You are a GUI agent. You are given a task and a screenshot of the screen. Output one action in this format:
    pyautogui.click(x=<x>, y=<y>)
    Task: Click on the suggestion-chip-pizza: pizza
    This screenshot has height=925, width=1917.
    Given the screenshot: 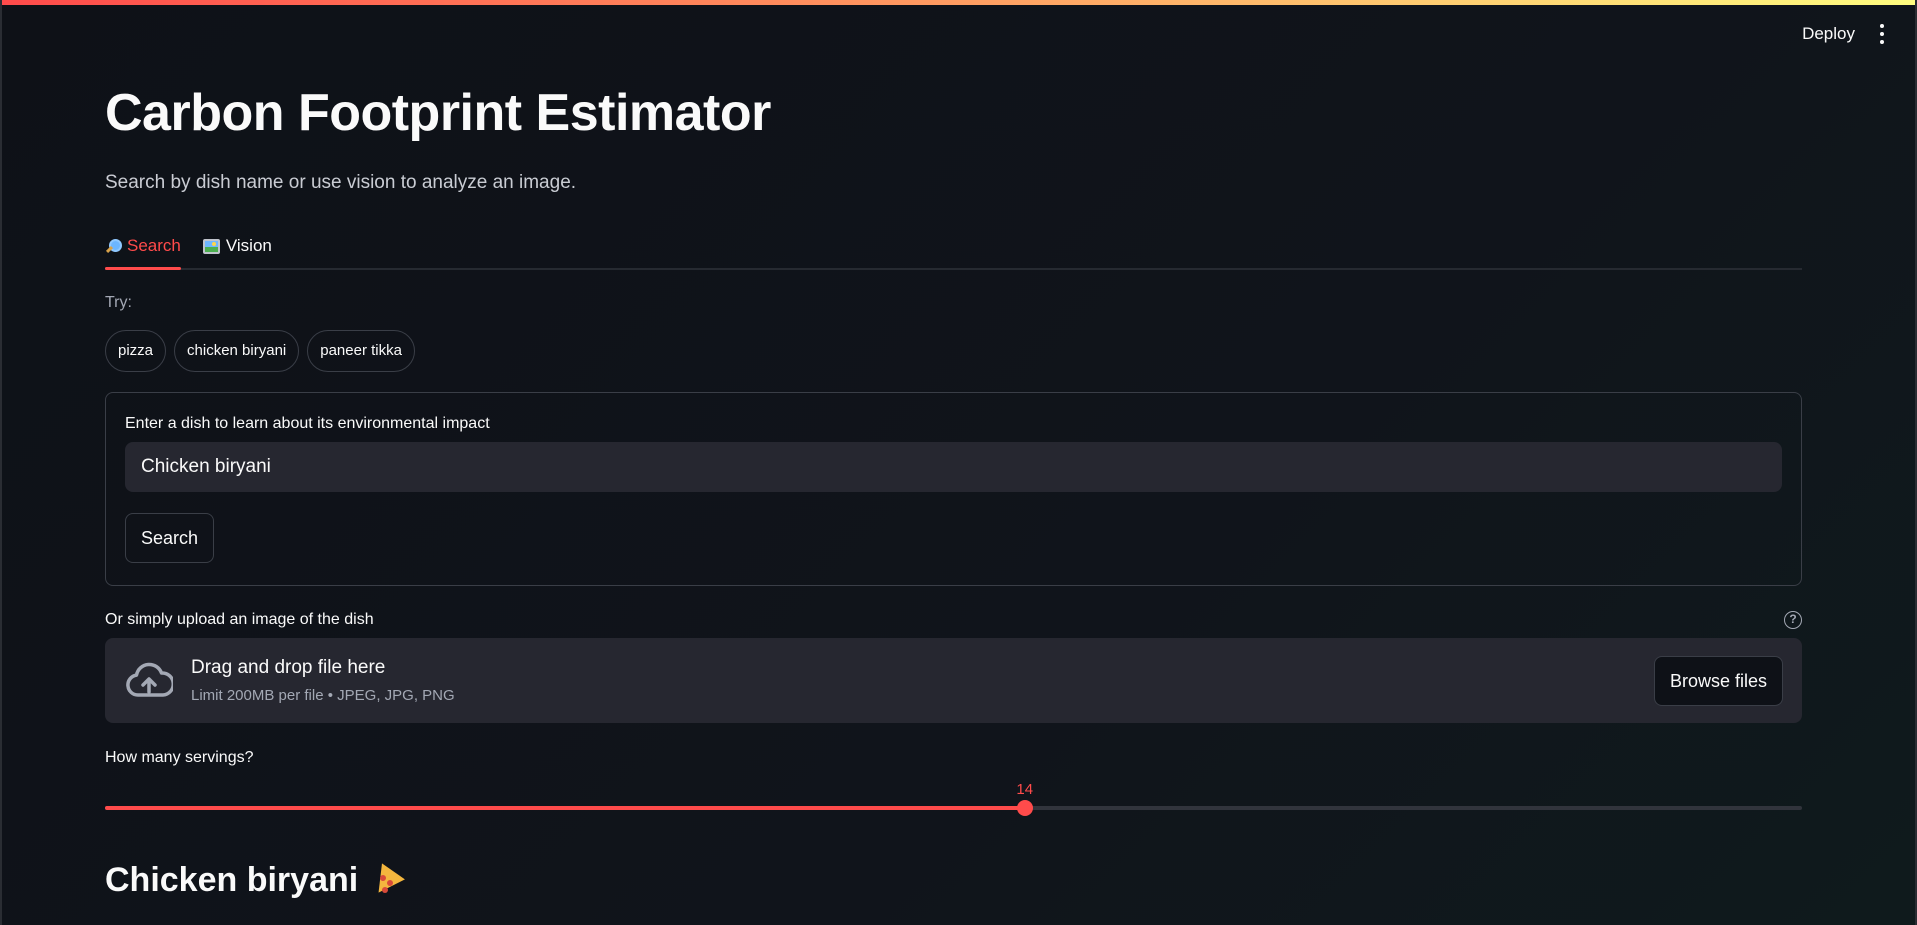 What is the action you would take?
    pyautogui.click(x=136, y=351)
    